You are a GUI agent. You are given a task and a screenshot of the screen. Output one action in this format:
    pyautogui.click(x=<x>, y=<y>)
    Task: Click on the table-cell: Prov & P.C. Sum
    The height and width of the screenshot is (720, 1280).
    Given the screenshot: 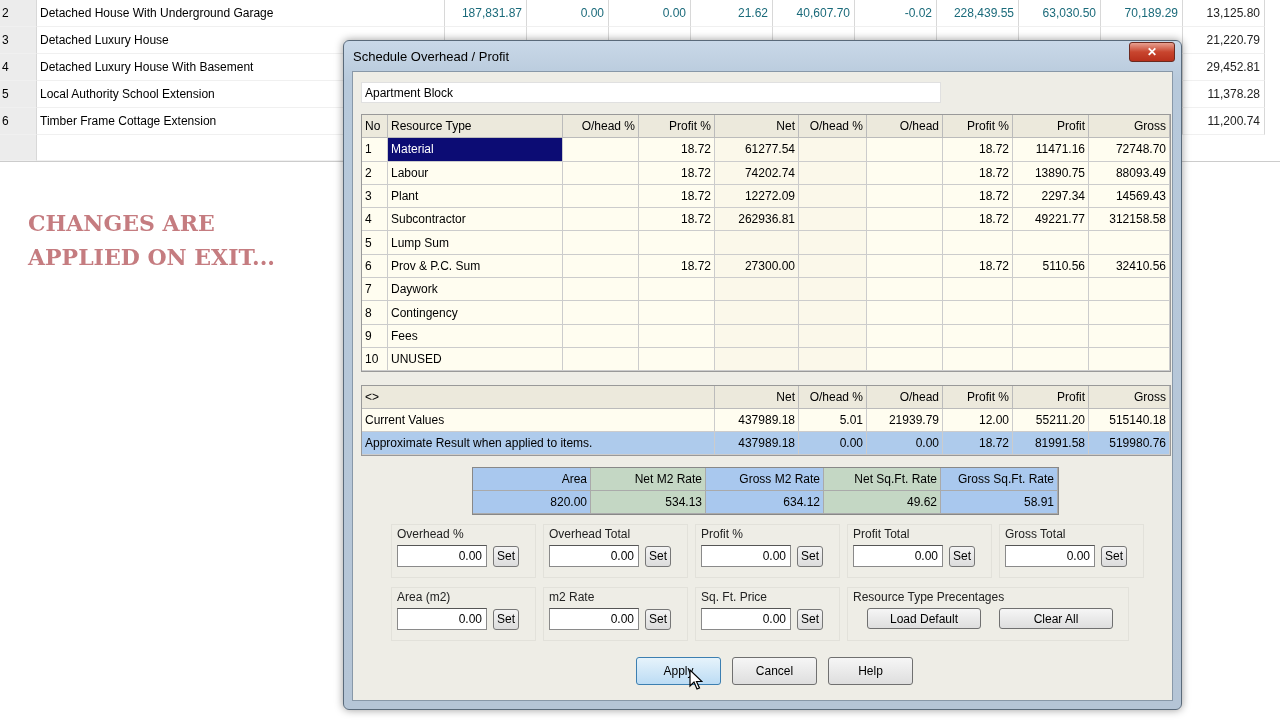 What is the action you would take?
    pyautogui.click(x=475, y=266)
    